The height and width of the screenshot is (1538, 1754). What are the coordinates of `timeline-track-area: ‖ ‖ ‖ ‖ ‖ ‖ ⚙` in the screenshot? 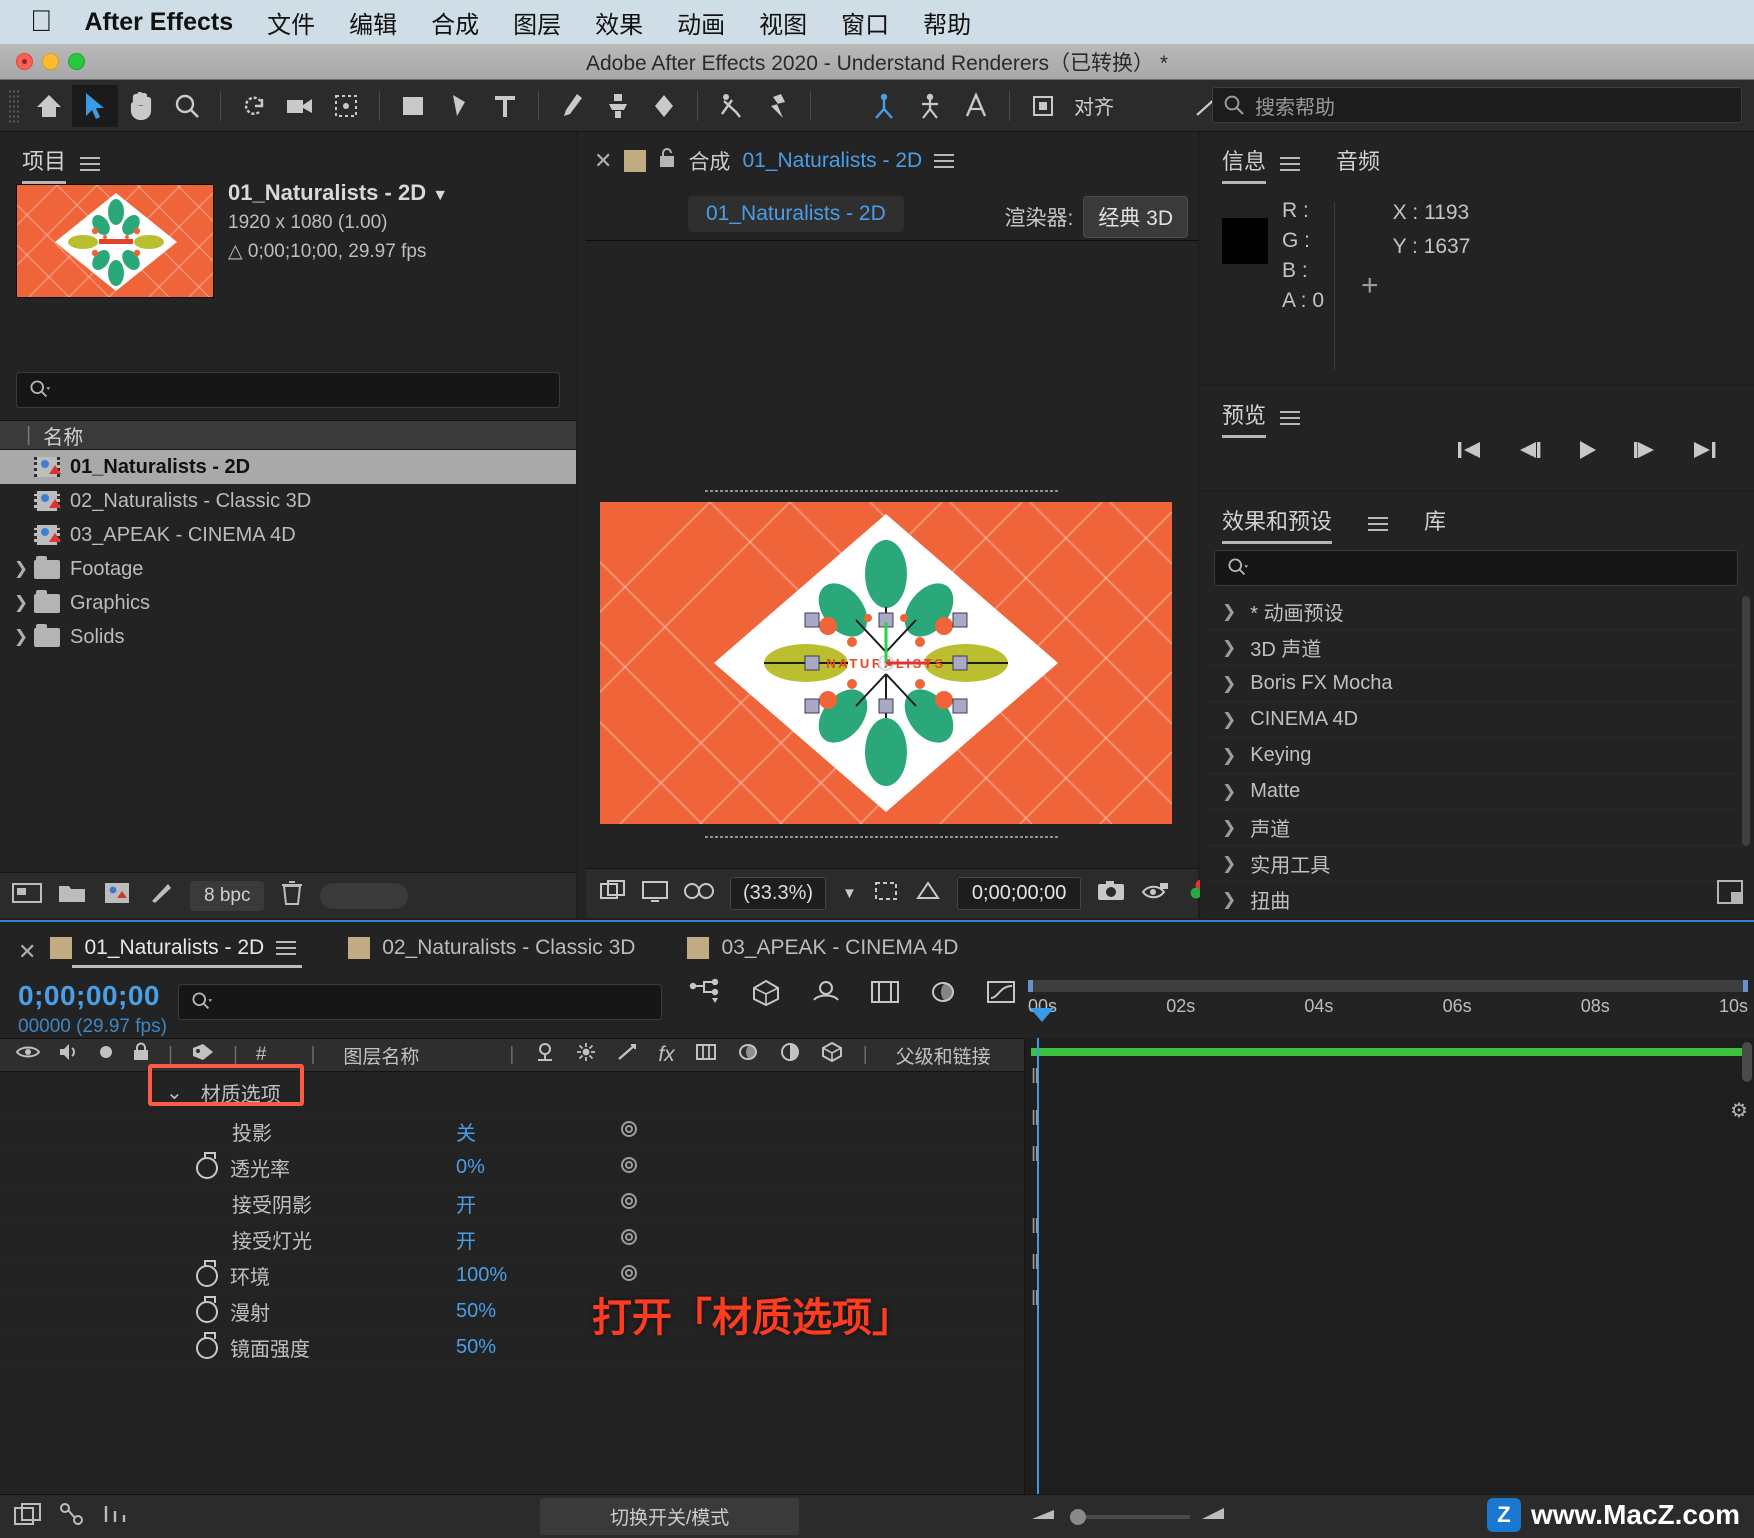 It's located at (1389, 1266).